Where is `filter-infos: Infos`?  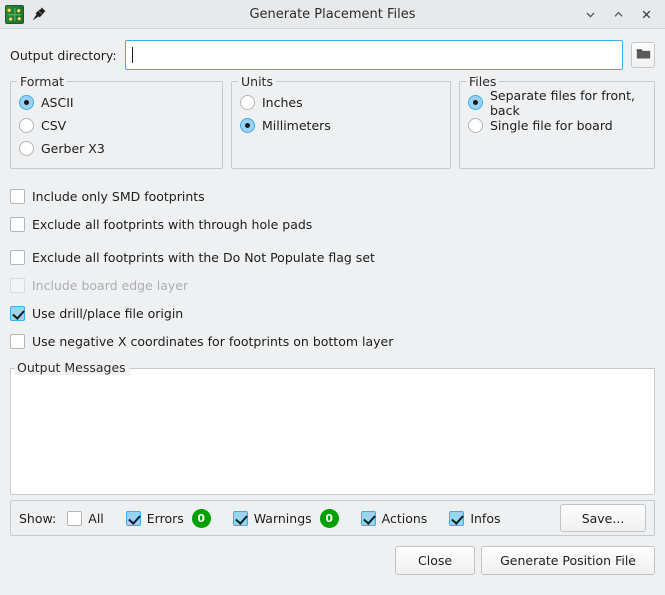 filter-infos: Infos is located at coordinates (475, 518).